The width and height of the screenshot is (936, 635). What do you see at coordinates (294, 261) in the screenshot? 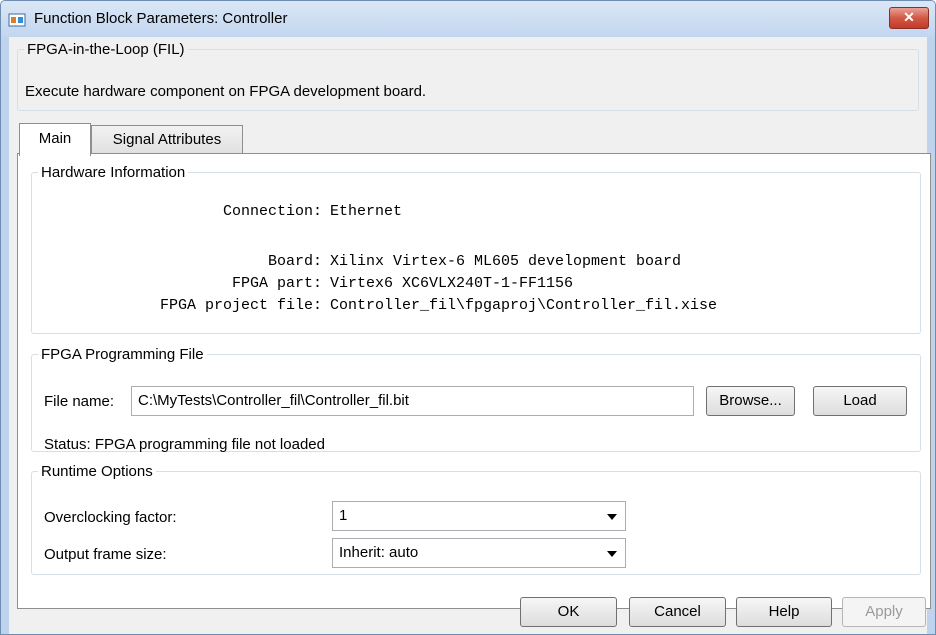
I see `board-label: Board:` at bounding box center [294, 261].